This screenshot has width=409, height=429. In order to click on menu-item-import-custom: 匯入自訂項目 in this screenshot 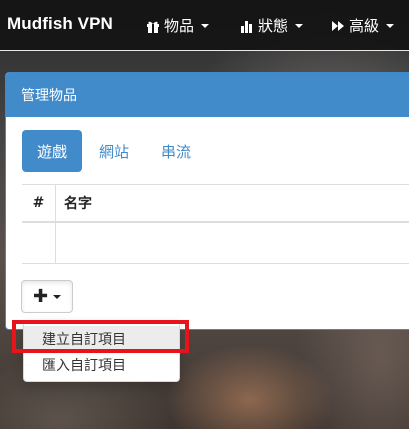, I will do `click(101, 365)`.